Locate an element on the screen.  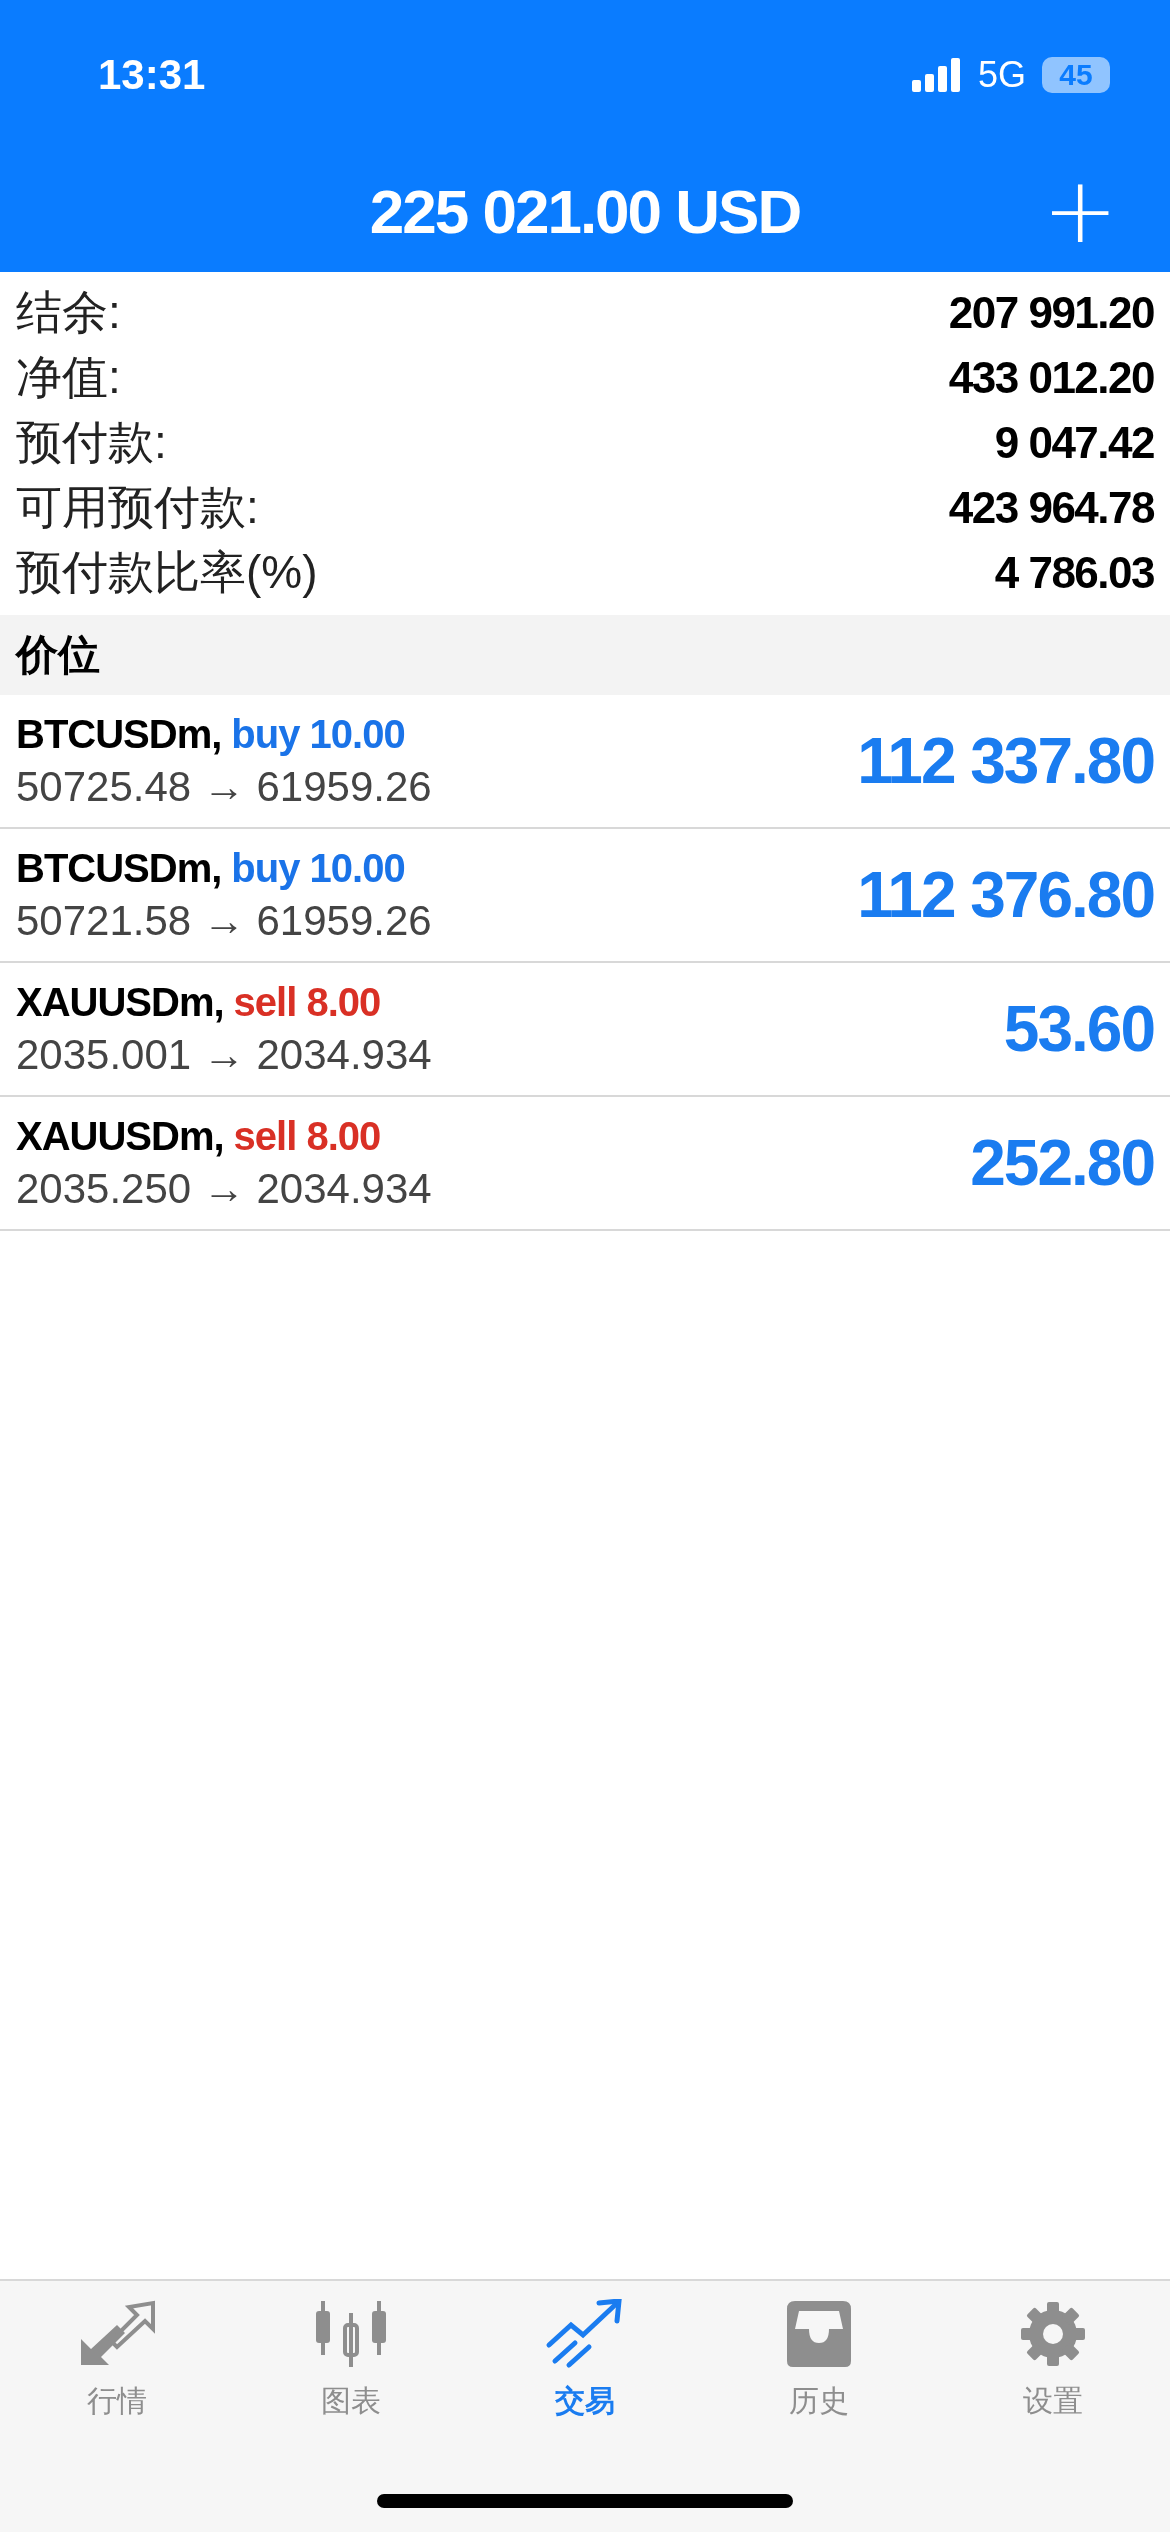
position-row: BTCUSDm, buy 10.00 50725.48 → 61959.26 112 337.80 is located at coordinates (585, 762).